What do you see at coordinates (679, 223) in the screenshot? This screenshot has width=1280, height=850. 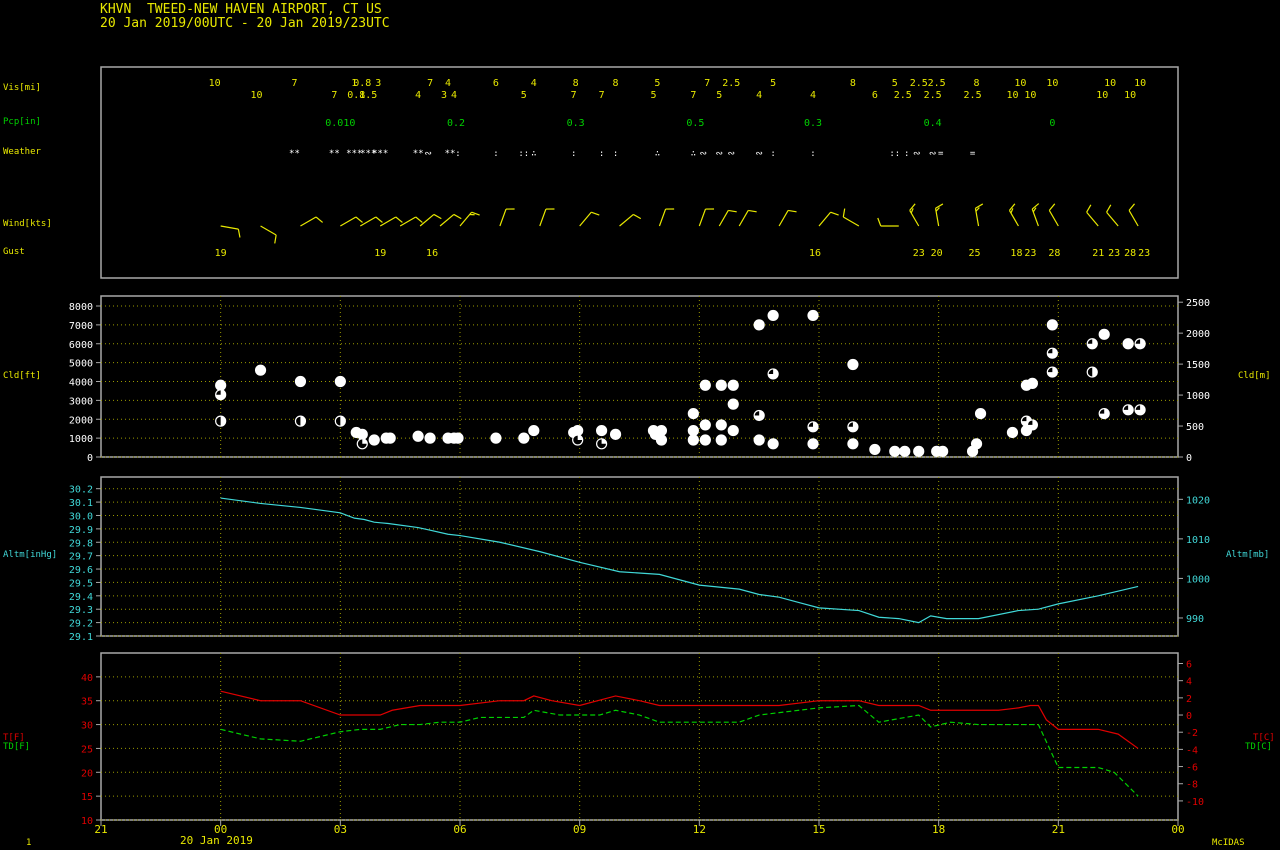 I see `wind-barbs` at bounding box center [679, 223].